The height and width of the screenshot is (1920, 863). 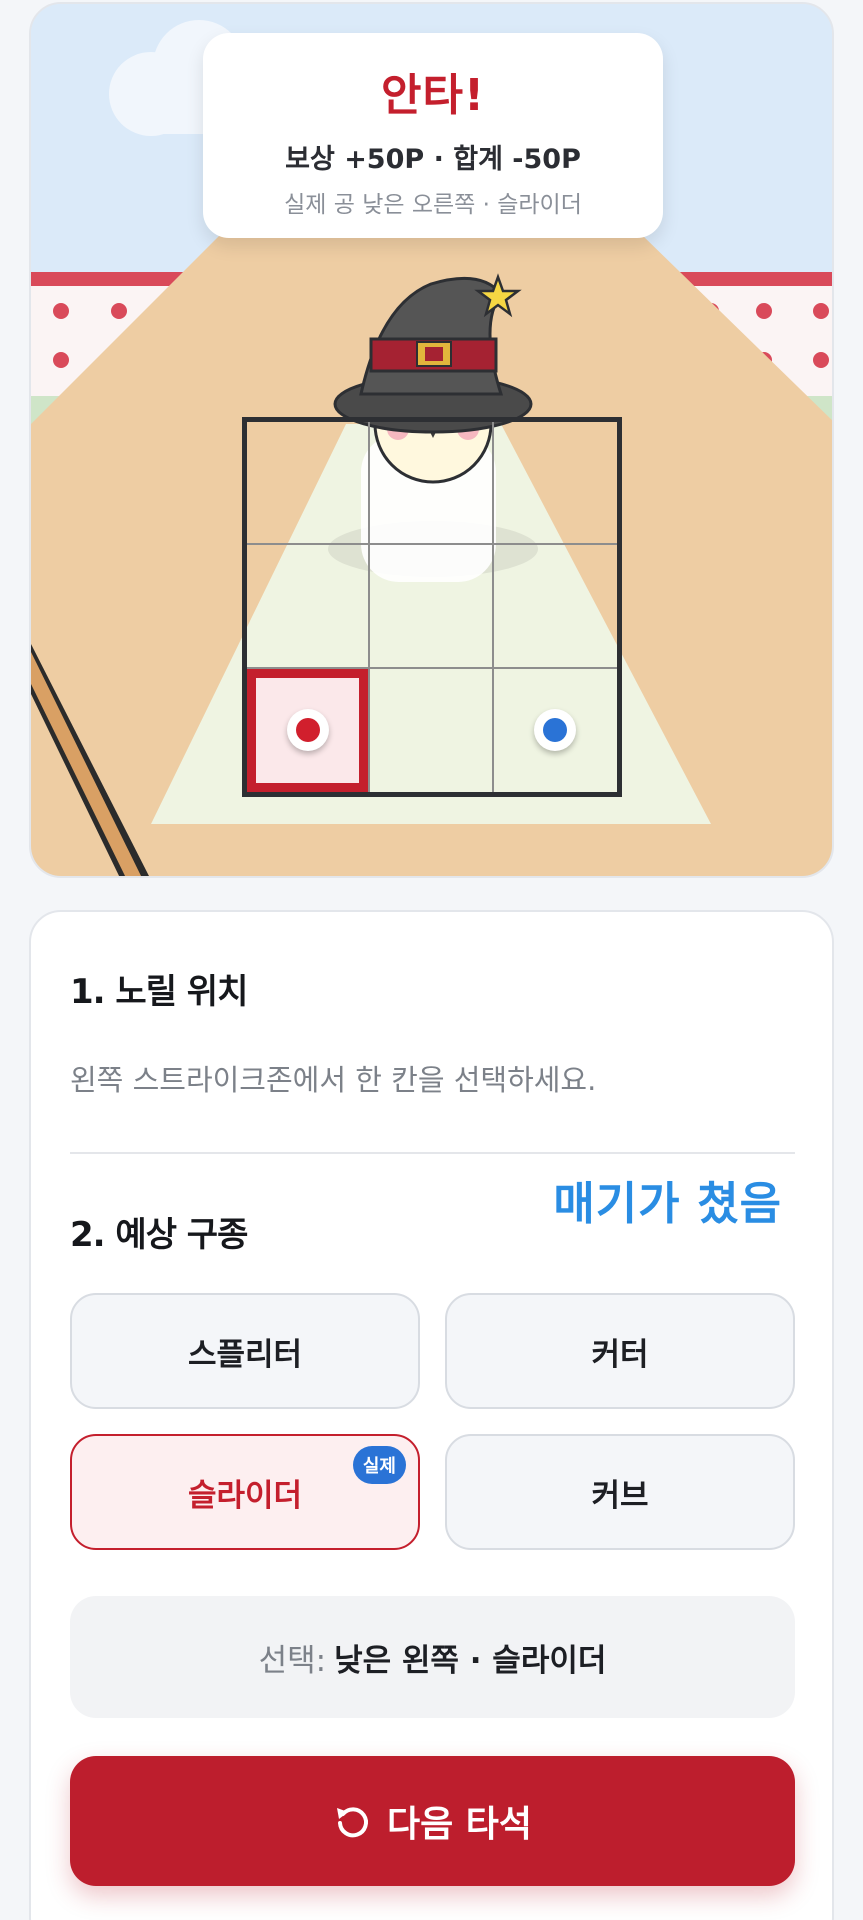 I want to click on reward-summary: 보상 +50P · 합계 -50P, so click(x=433, y=159).